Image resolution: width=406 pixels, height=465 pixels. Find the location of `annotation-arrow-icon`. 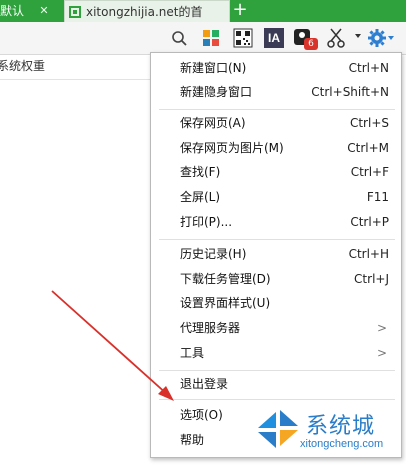

annotation-arrow-icon is located at coordinates (112, 345).